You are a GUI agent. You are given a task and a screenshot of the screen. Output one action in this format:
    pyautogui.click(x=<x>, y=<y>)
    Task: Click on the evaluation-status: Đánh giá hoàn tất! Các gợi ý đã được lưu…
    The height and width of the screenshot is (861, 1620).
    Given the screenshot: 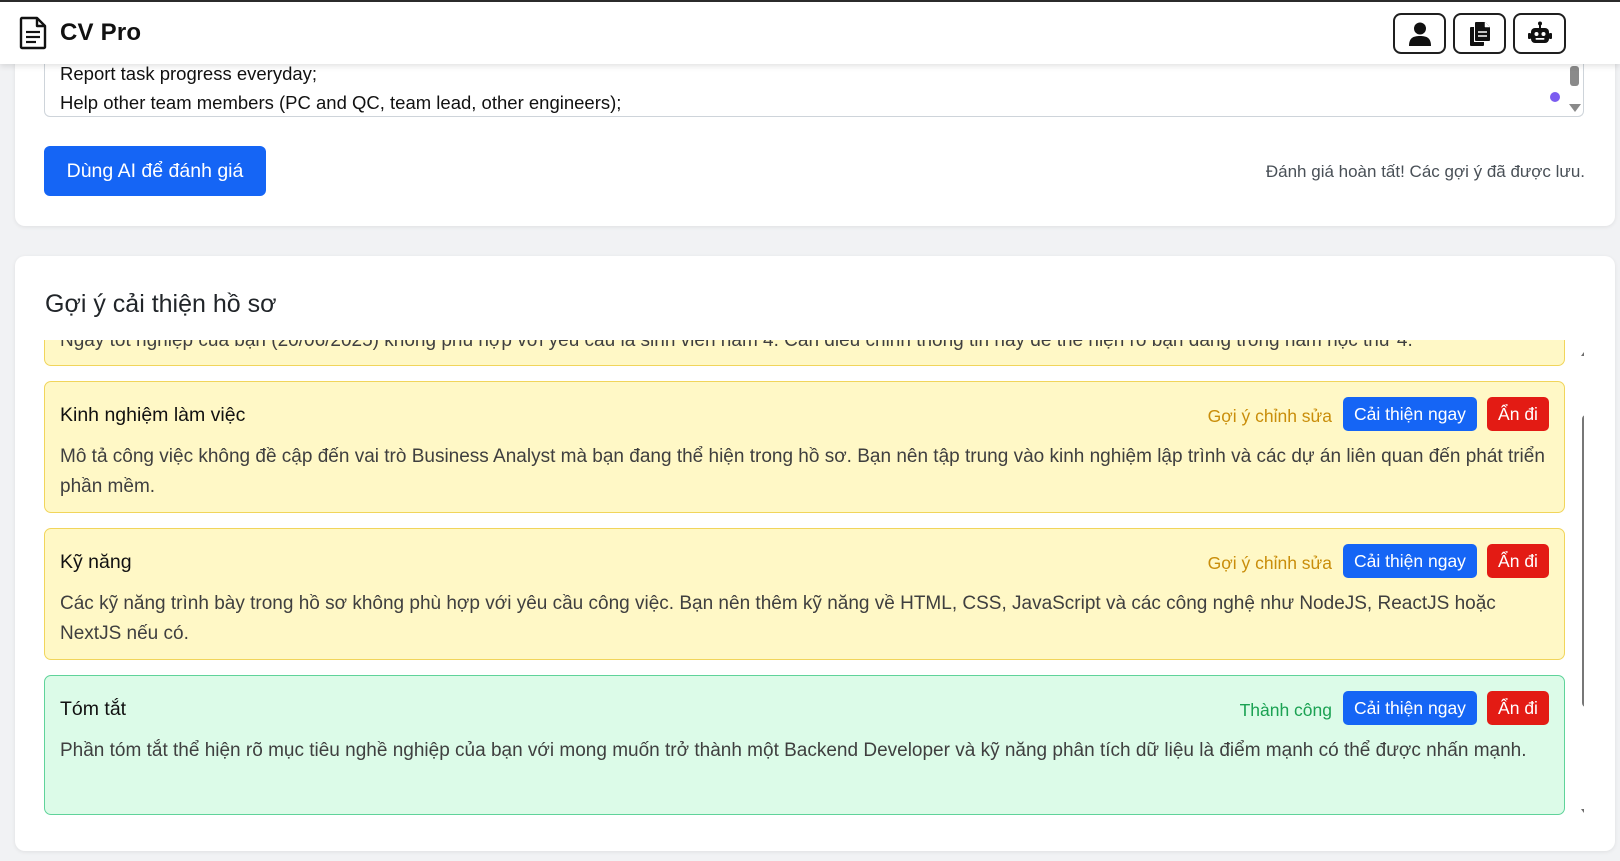 What is the action you would take?
    pyautogui.click(x=1425, y=171)
    